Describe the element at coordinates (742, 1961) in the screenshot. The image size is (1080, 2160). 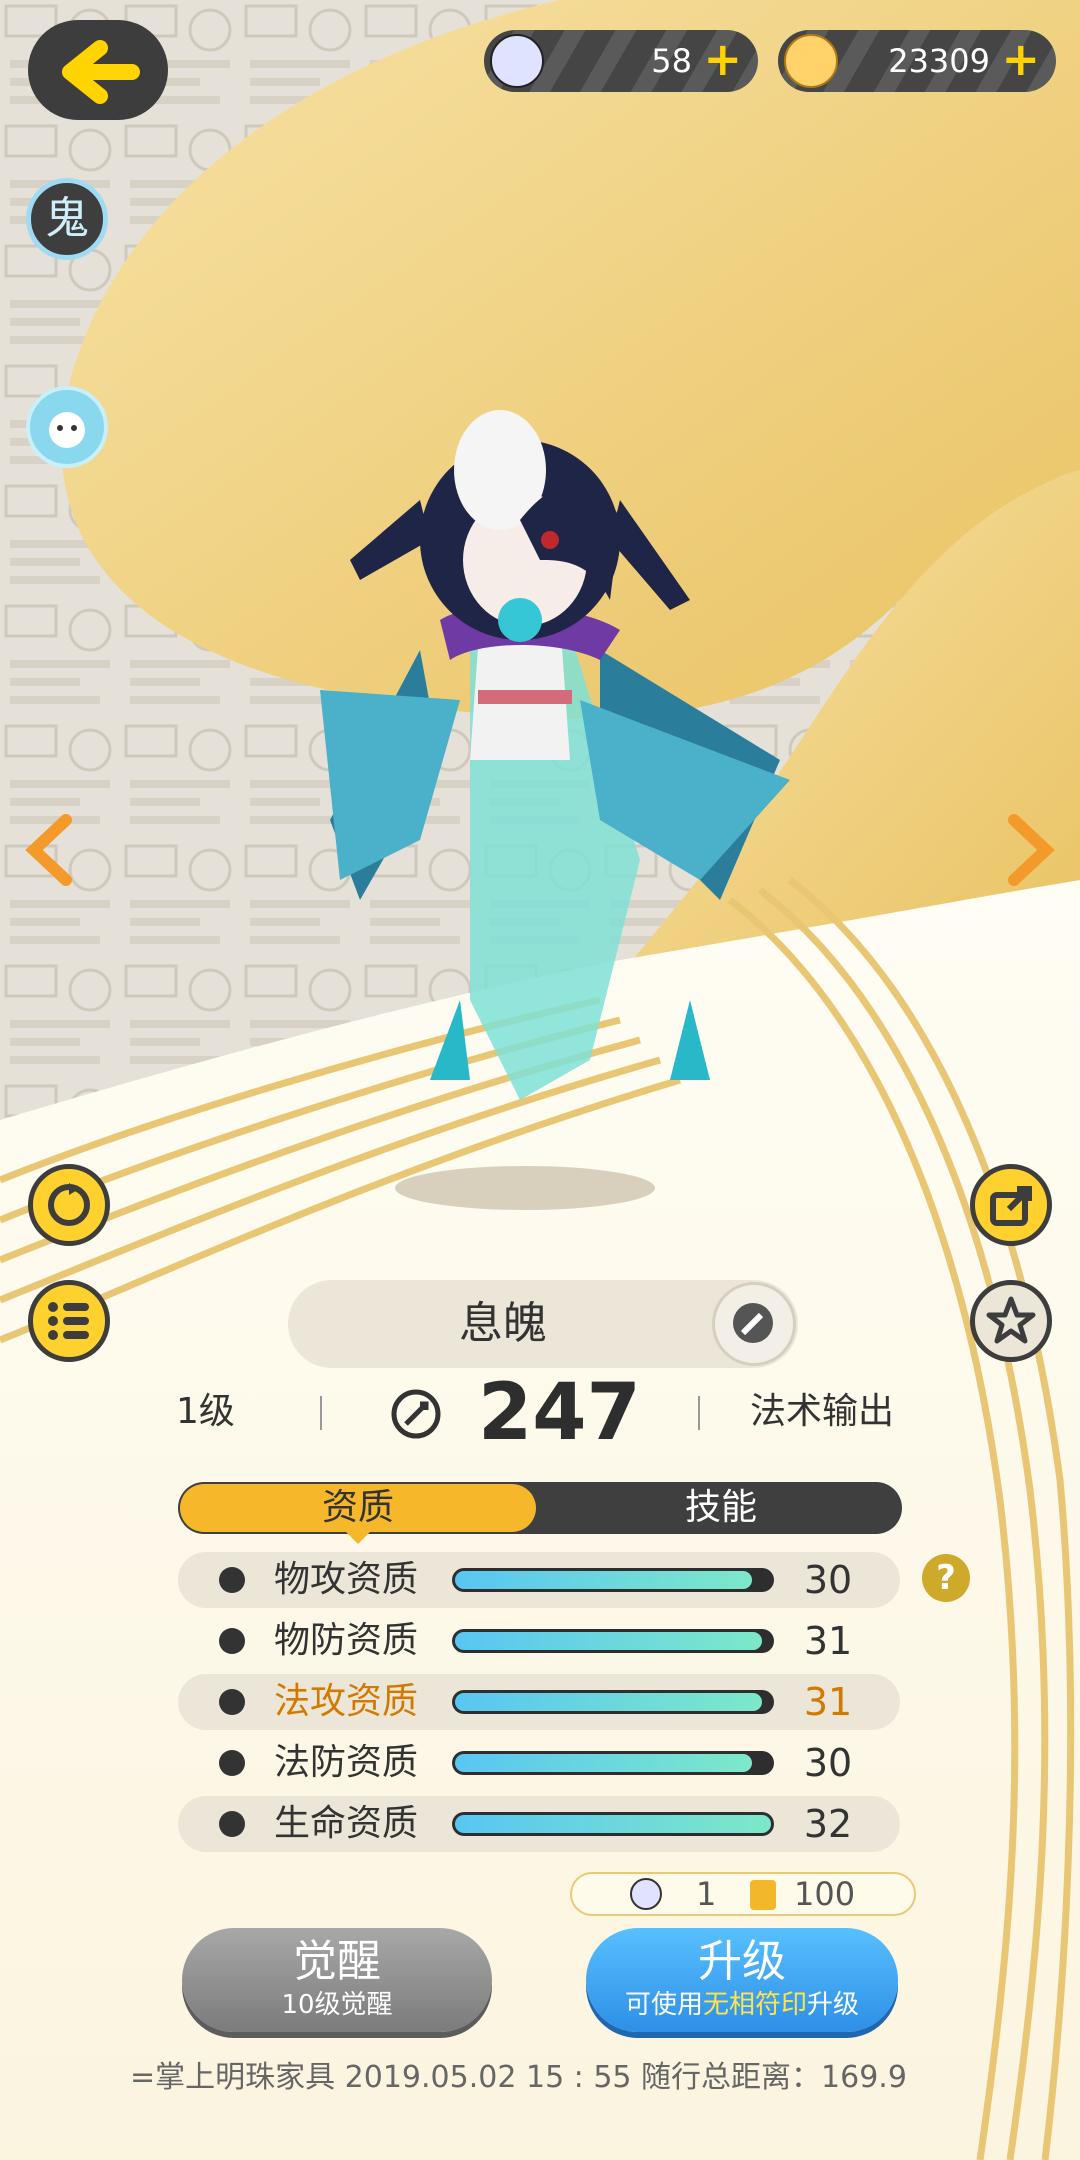
I see `upgrade-title: 升级` at that location.